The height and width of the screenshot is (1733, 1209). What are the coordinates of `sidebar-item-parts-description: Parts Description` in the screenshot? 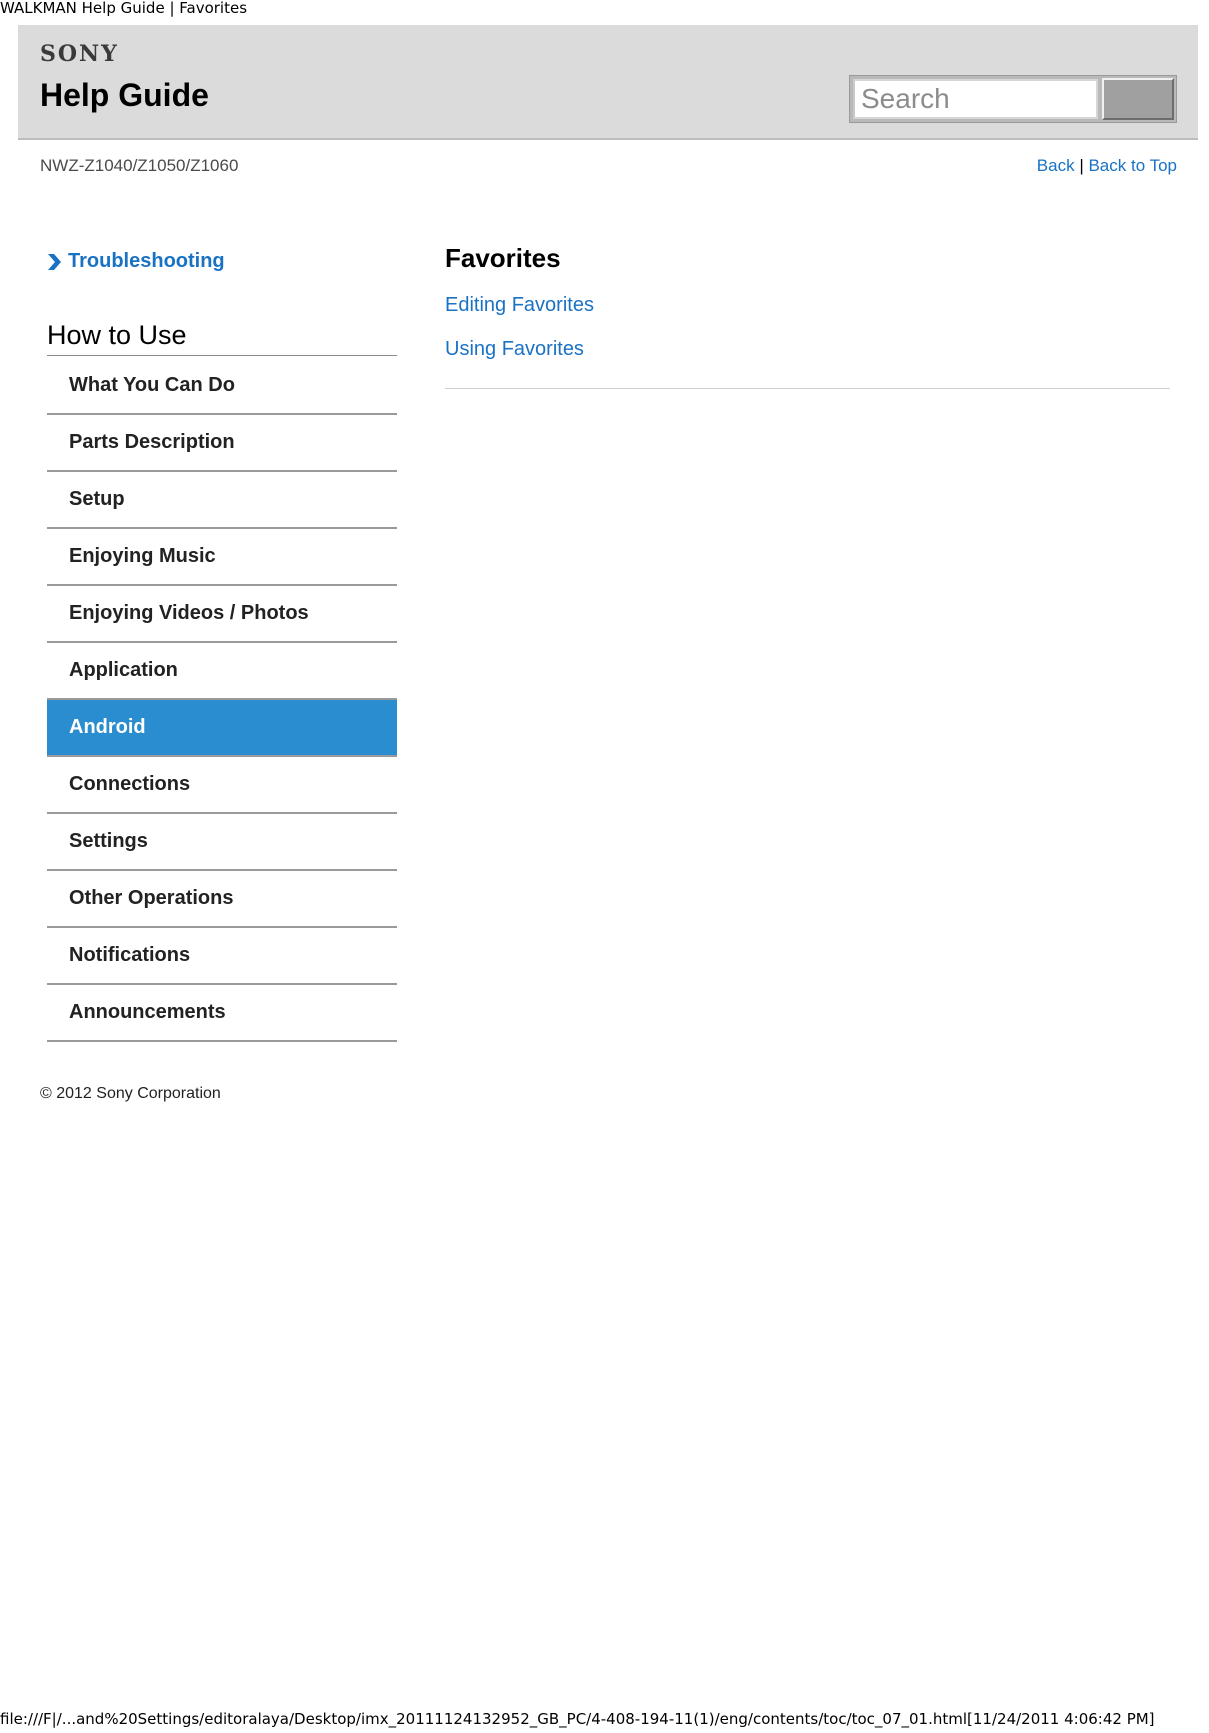 It's located at (222, 443).